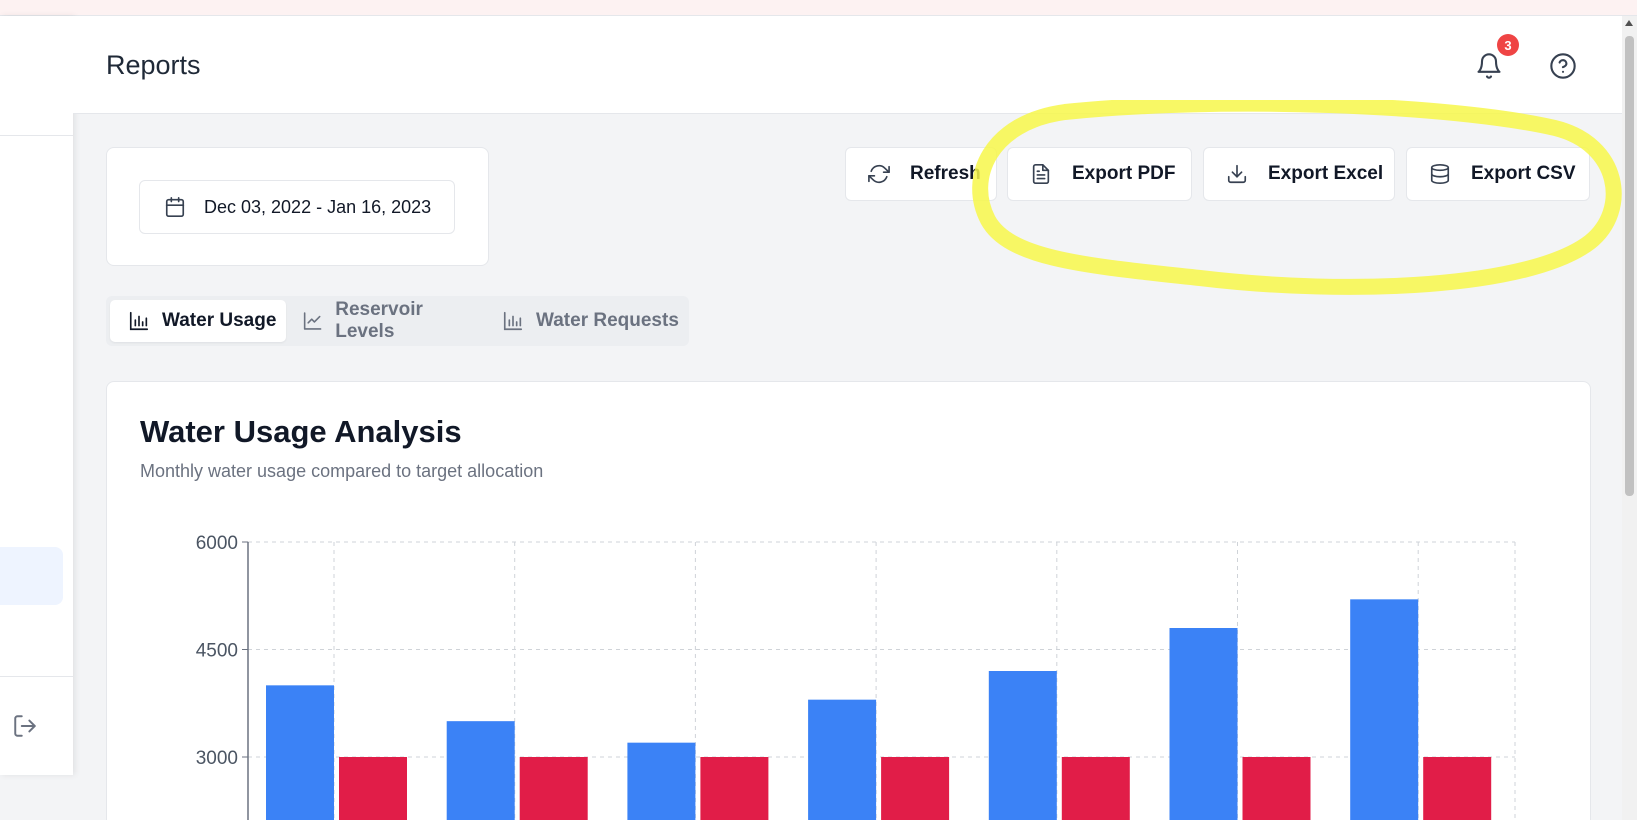 This screenshot has width=1637, height=820. Describe the element at coordinates (1563, 66) in the screenshot. I see `help-icon` at that location.